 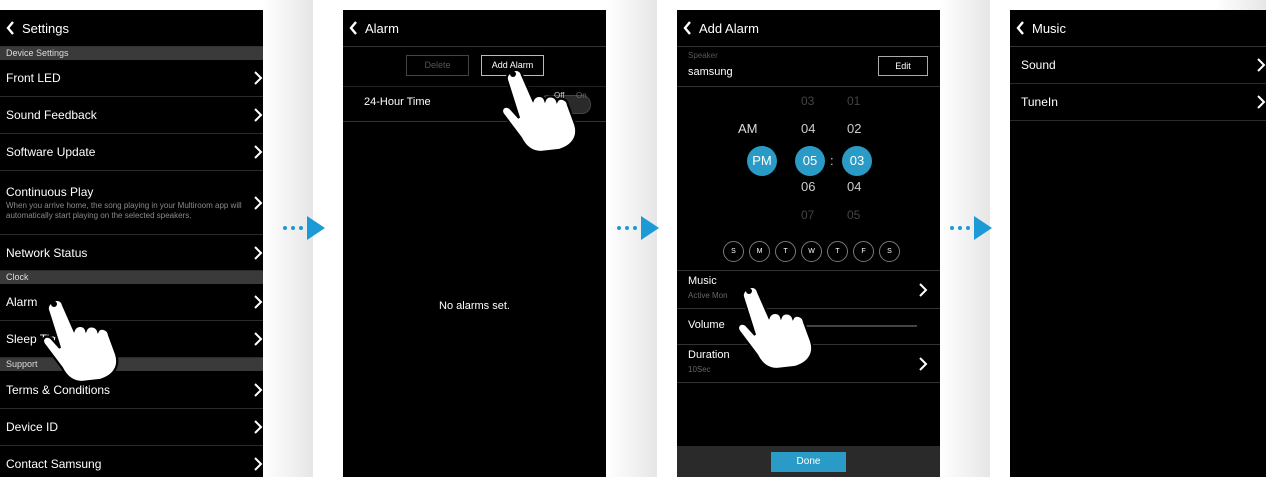 What do you see at coordinates (808, 28) in the screenshot?
I see `add-alarm-header: Add Alarm` at bounding box center [808, 28].